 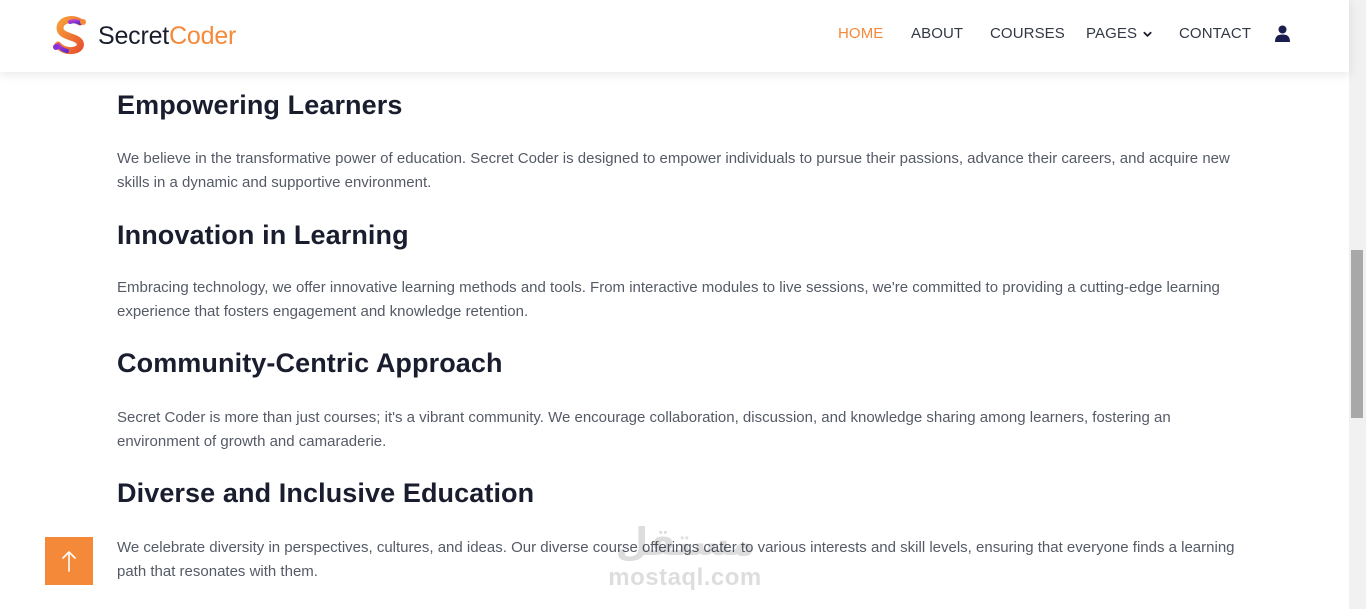 I want to click on nav-item-home: HOME, so click(x=860, y=34).